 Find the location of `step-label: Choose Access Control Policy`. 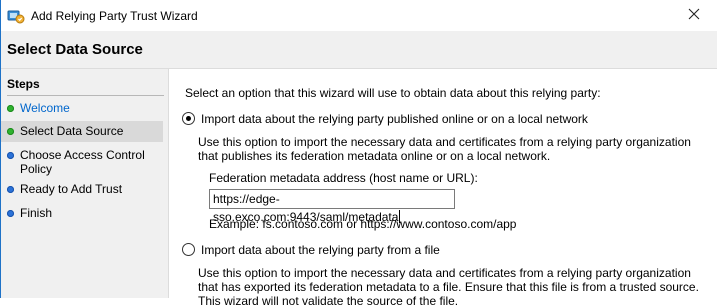

step-label: Choose Access Control Policy is located at coordinates (82, 162).